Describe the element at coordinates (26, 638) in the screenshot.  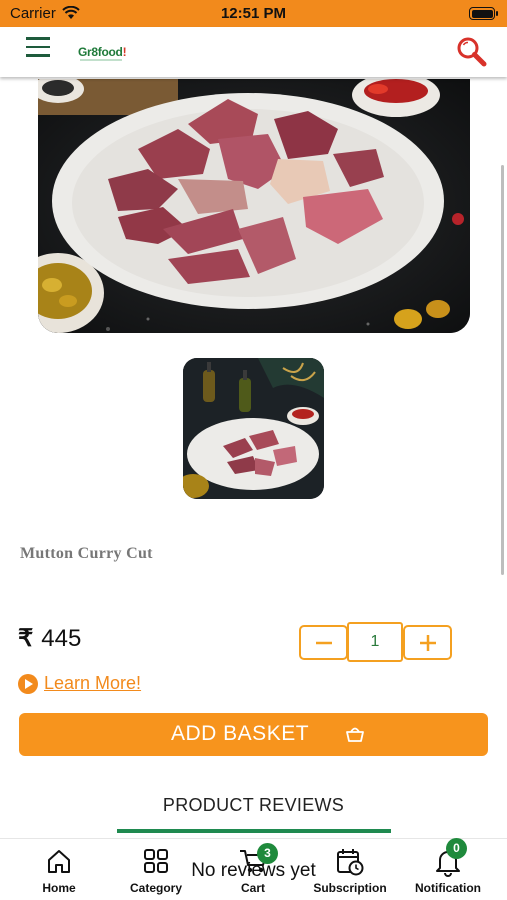
I see `rupee-icon: ₹` at that location.